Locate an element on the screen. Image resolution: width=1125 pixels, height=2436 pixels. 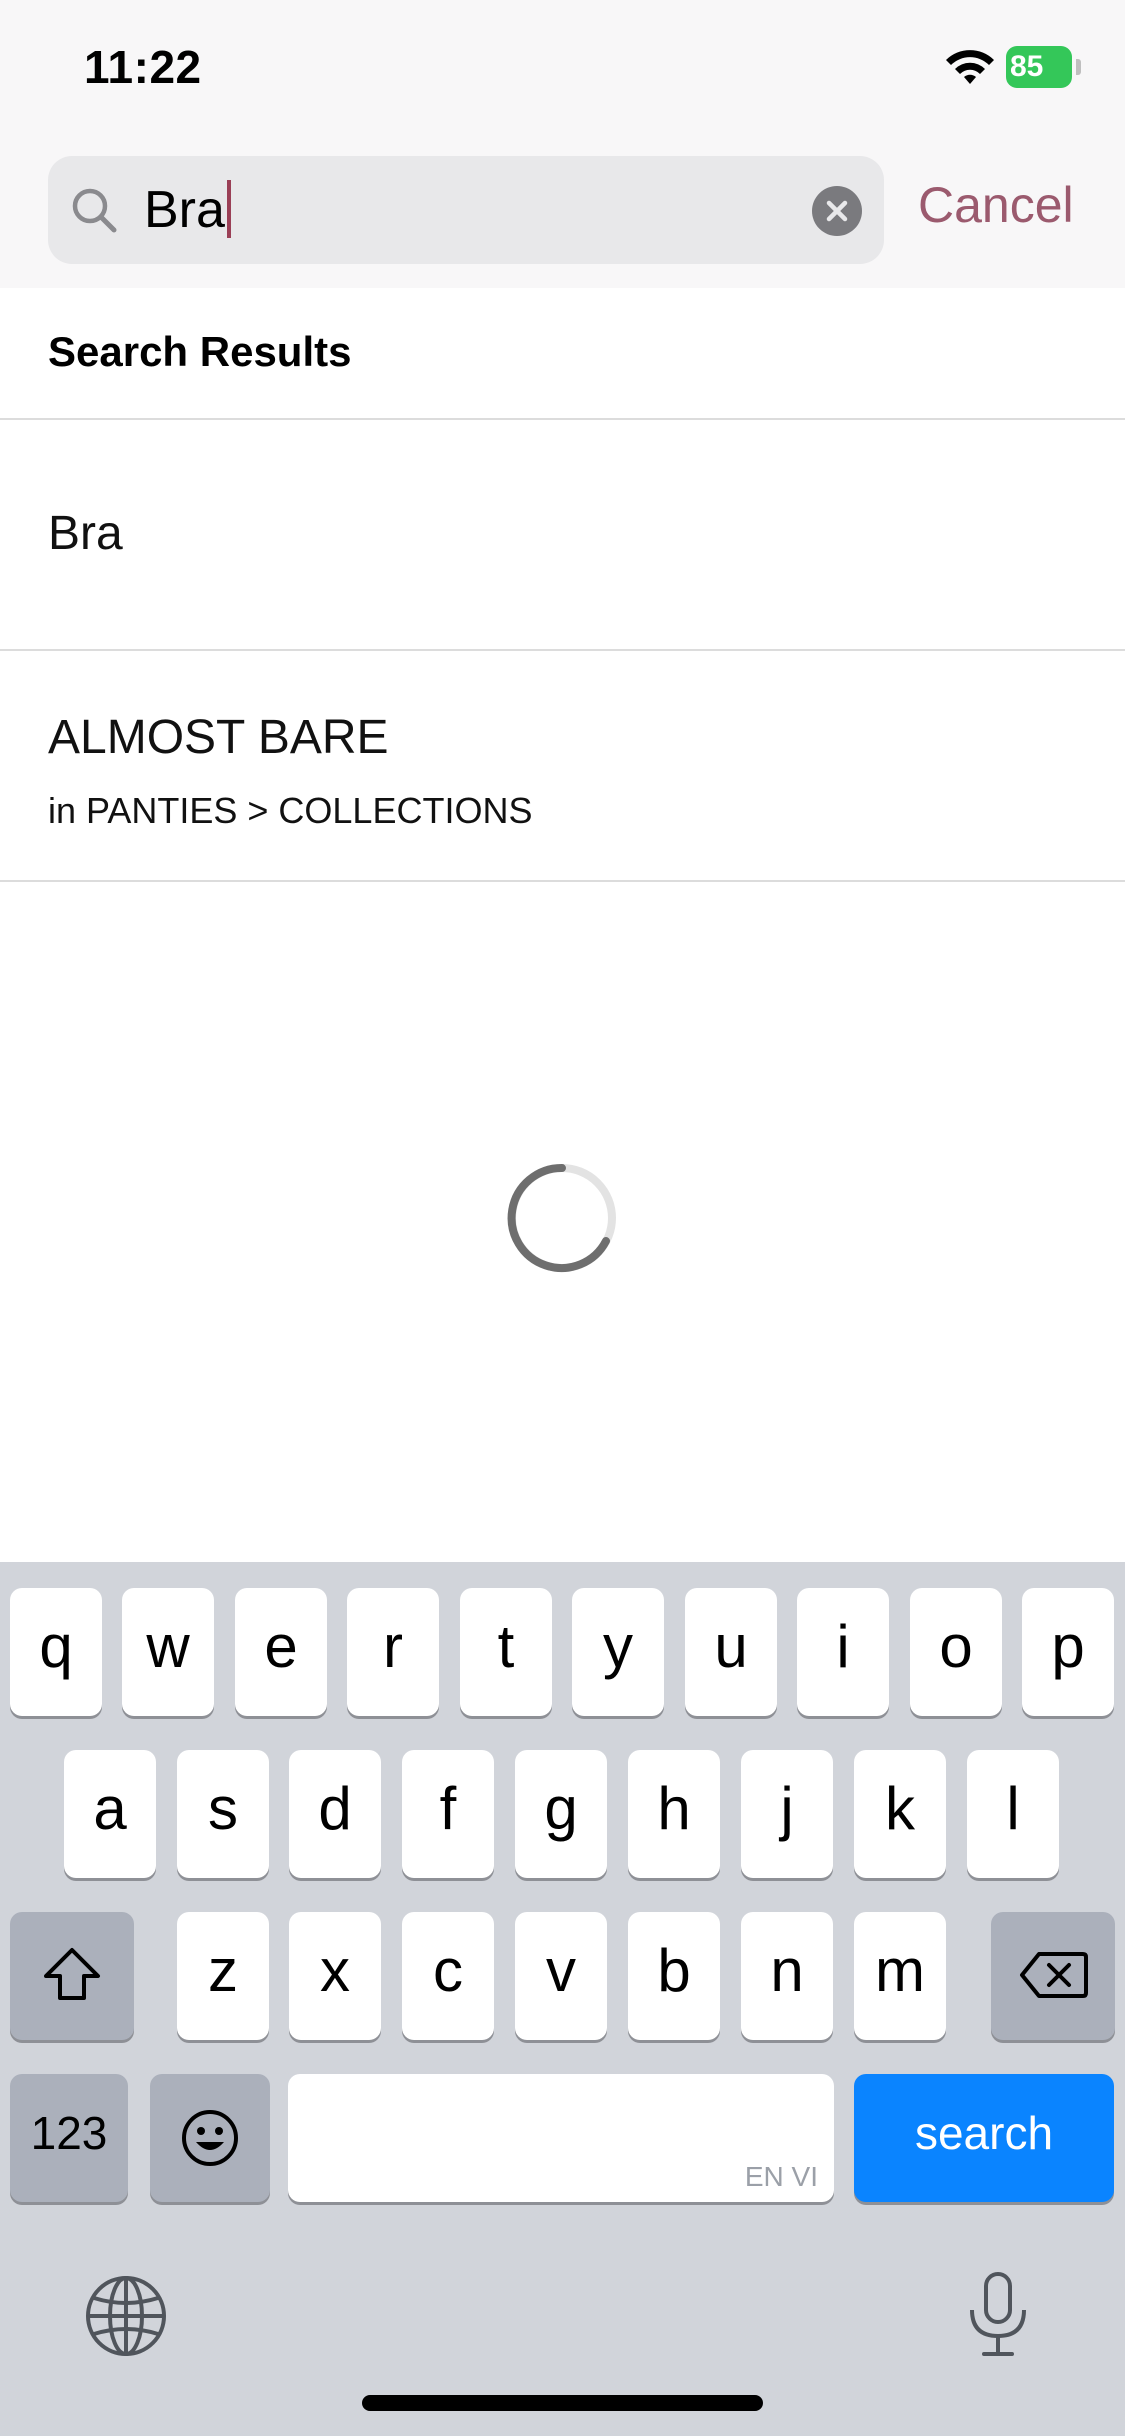
text-caret is located at coordinates (228, 209).